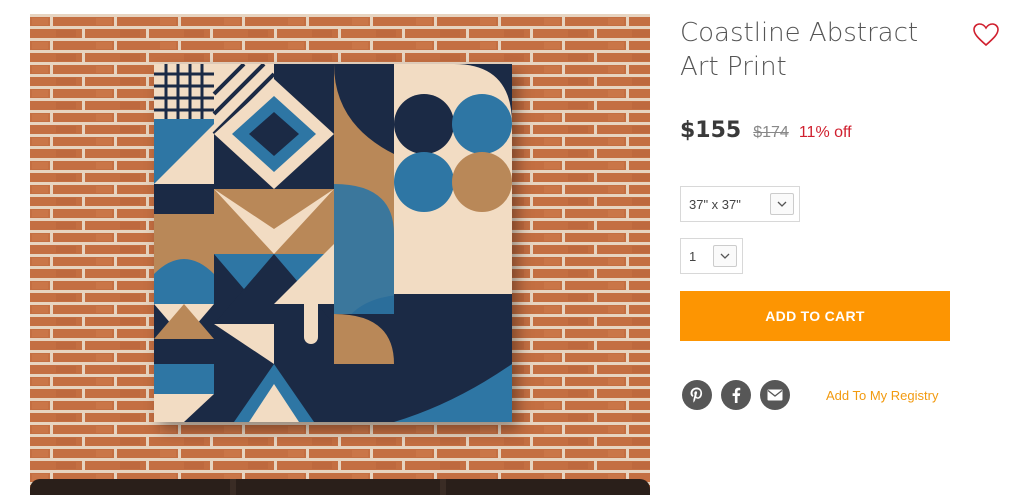 The height and width of the screenshot is (495, 1010). What do you see at coordinates (825, 132) in the screenshot?
I see `discount-label: 11% off` at bounding box center [825, 132].